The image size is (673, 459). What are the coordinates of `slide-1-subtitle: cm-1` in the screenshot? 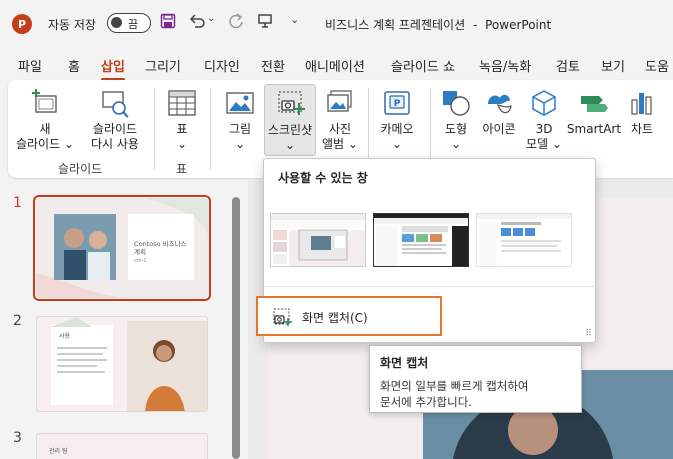 It's located at (140, 261).